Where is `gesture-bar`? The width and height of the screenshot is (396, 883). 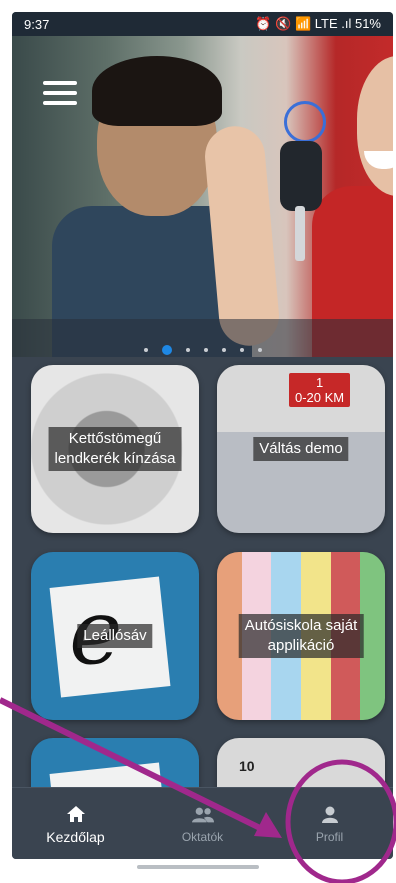 gesture-bar is located at coordinates (198, 867).